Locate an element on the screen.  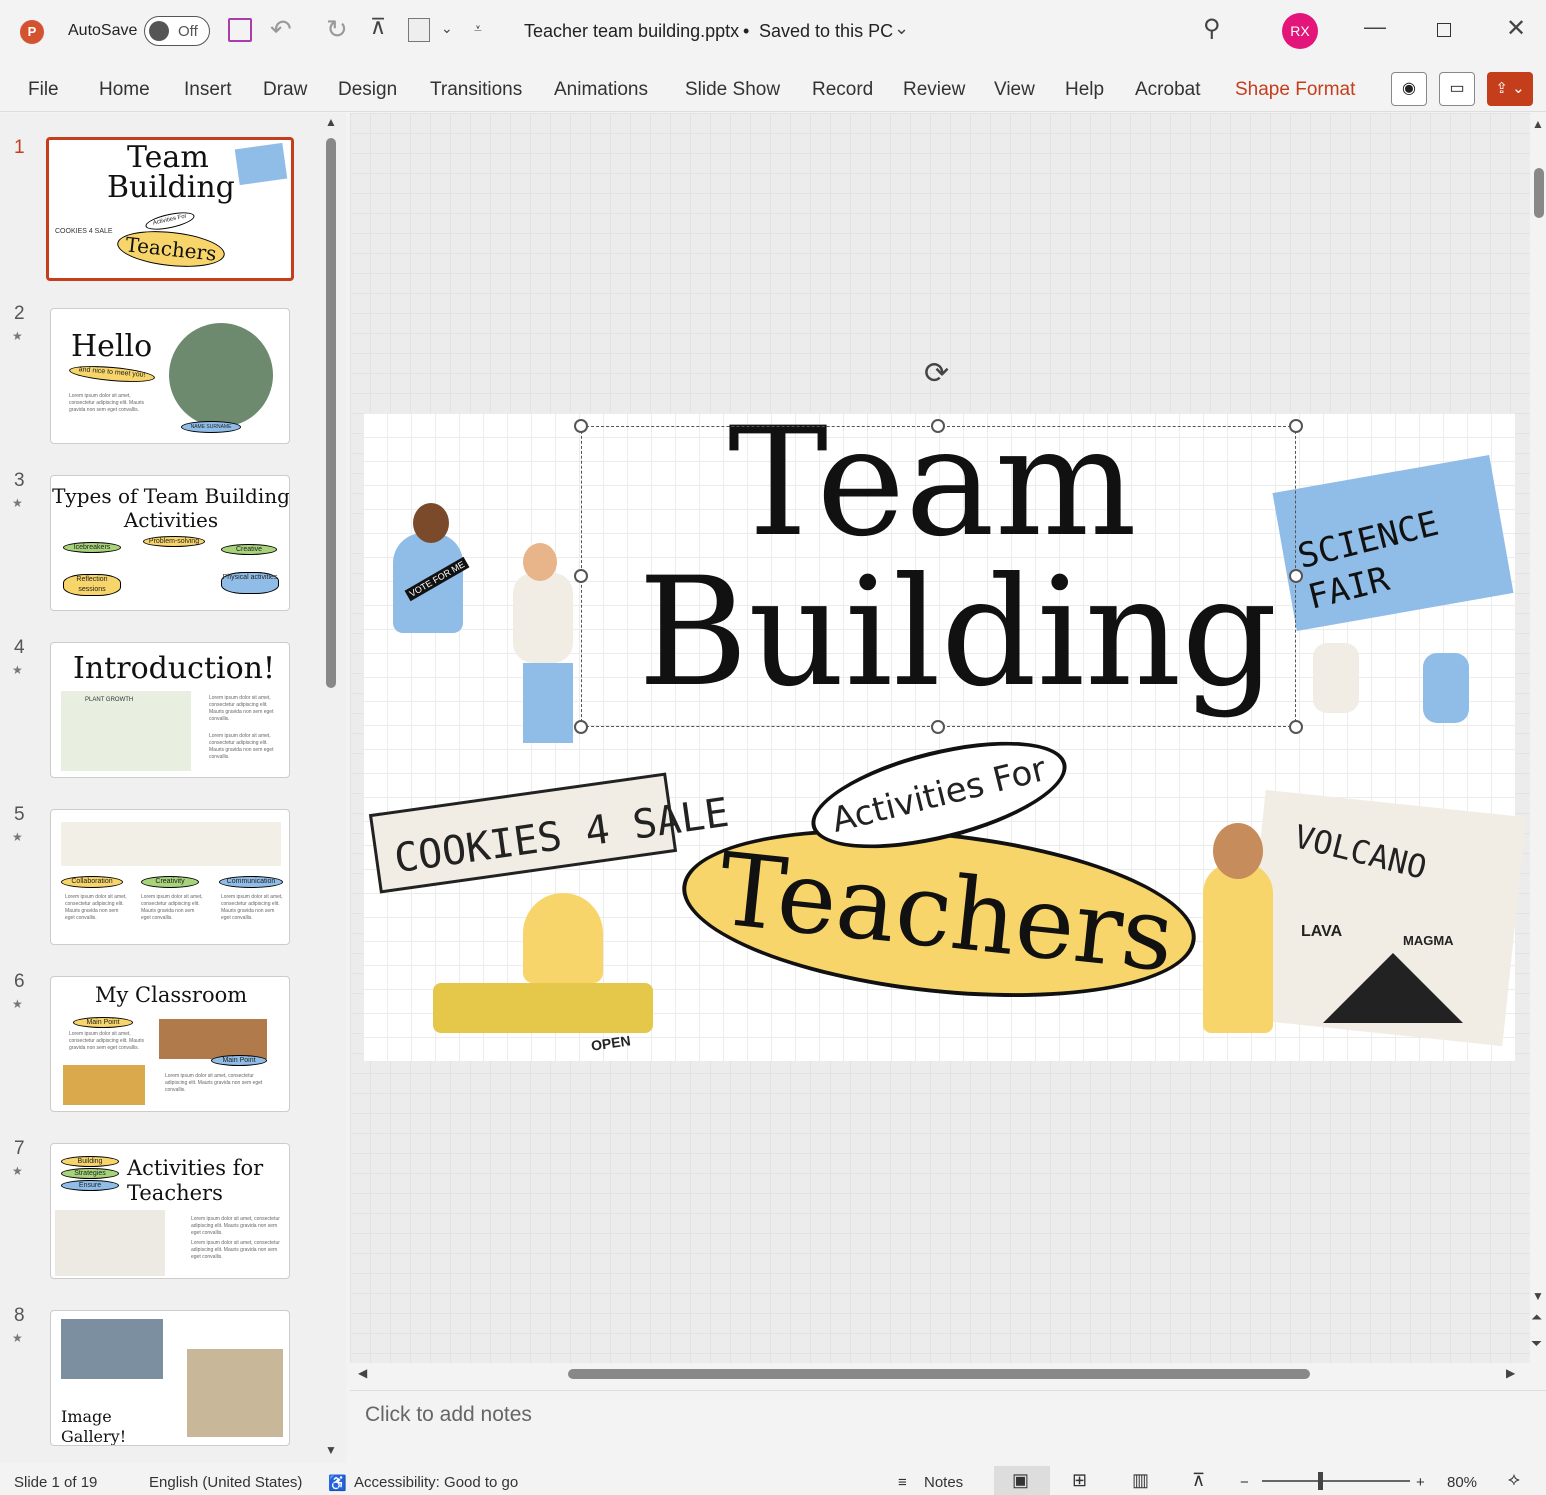
tab-slide-show: Slide Show is located at coordinates (732, 90).